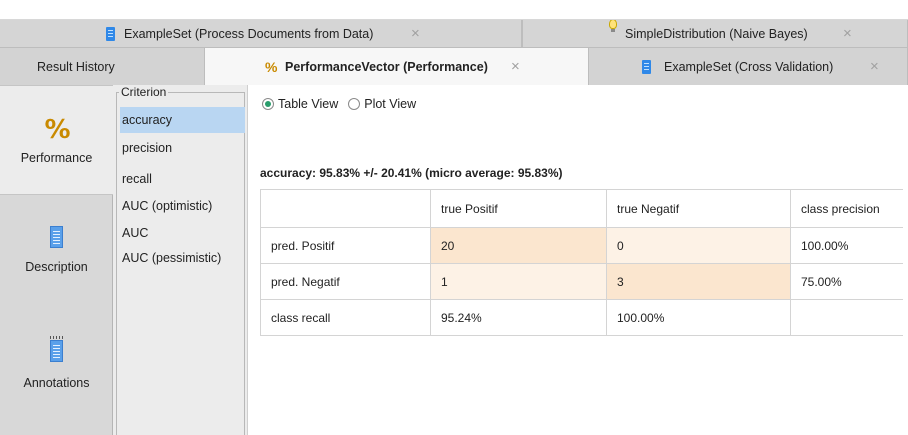  I want to click on table-cell: 1, so click(518, 281).